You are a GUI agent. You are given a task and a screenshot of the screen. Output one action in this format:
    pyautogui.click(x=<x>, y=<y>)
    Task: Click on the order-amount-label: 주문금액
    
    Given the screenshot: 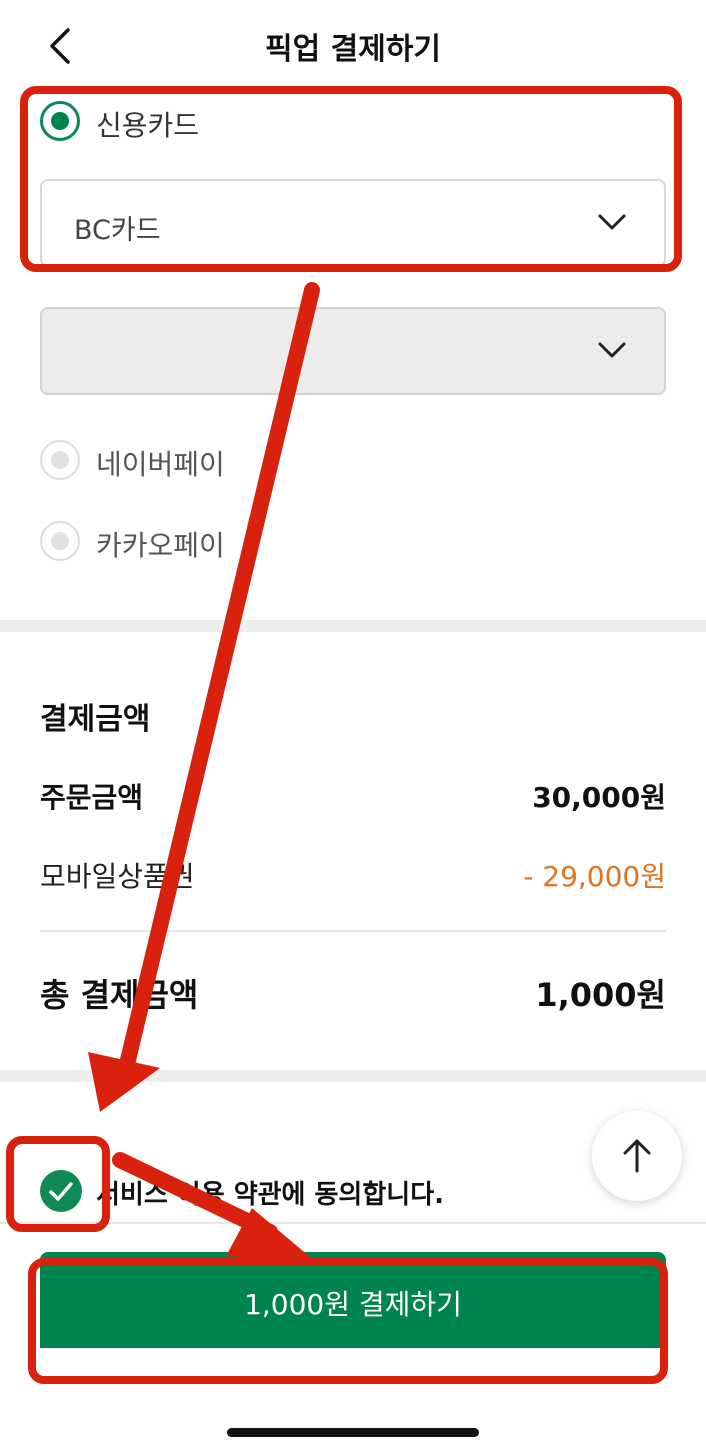 What is the action you would take?
    pyautogui.click(x=92, y=797)
    